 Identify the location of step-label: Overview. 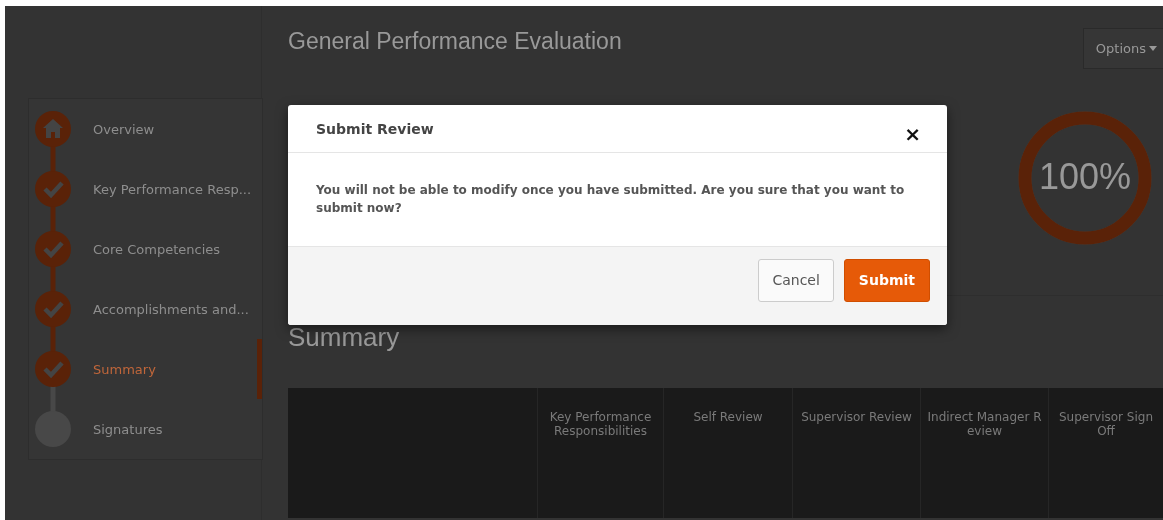
(124, 129).